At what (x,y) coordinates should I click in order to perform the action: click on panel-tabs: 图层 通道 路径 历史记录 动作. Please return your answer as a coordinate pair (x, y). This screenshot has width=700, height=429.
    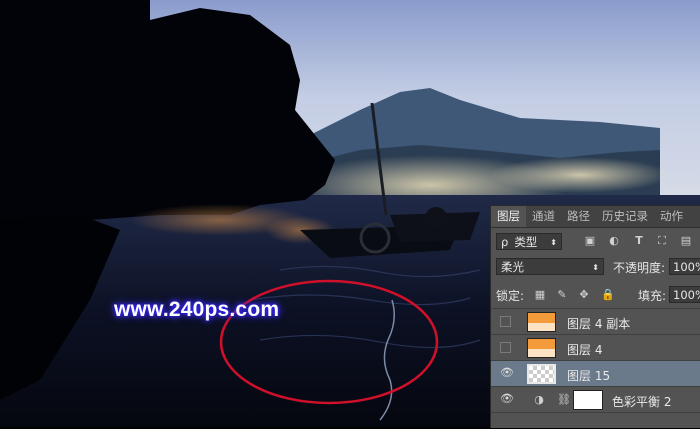
    Looking at the image, I should click on (595, 217).